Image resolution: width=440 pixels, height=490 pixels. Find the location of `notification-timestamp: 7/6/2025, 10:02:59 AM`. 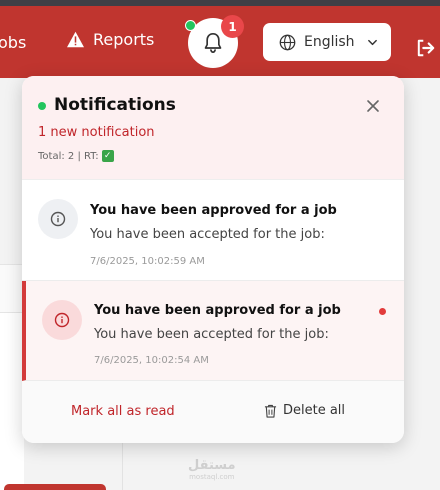

notification-timestamp: 7/6/2025, 10:02:59 AM is located at coordinates (147, 261).